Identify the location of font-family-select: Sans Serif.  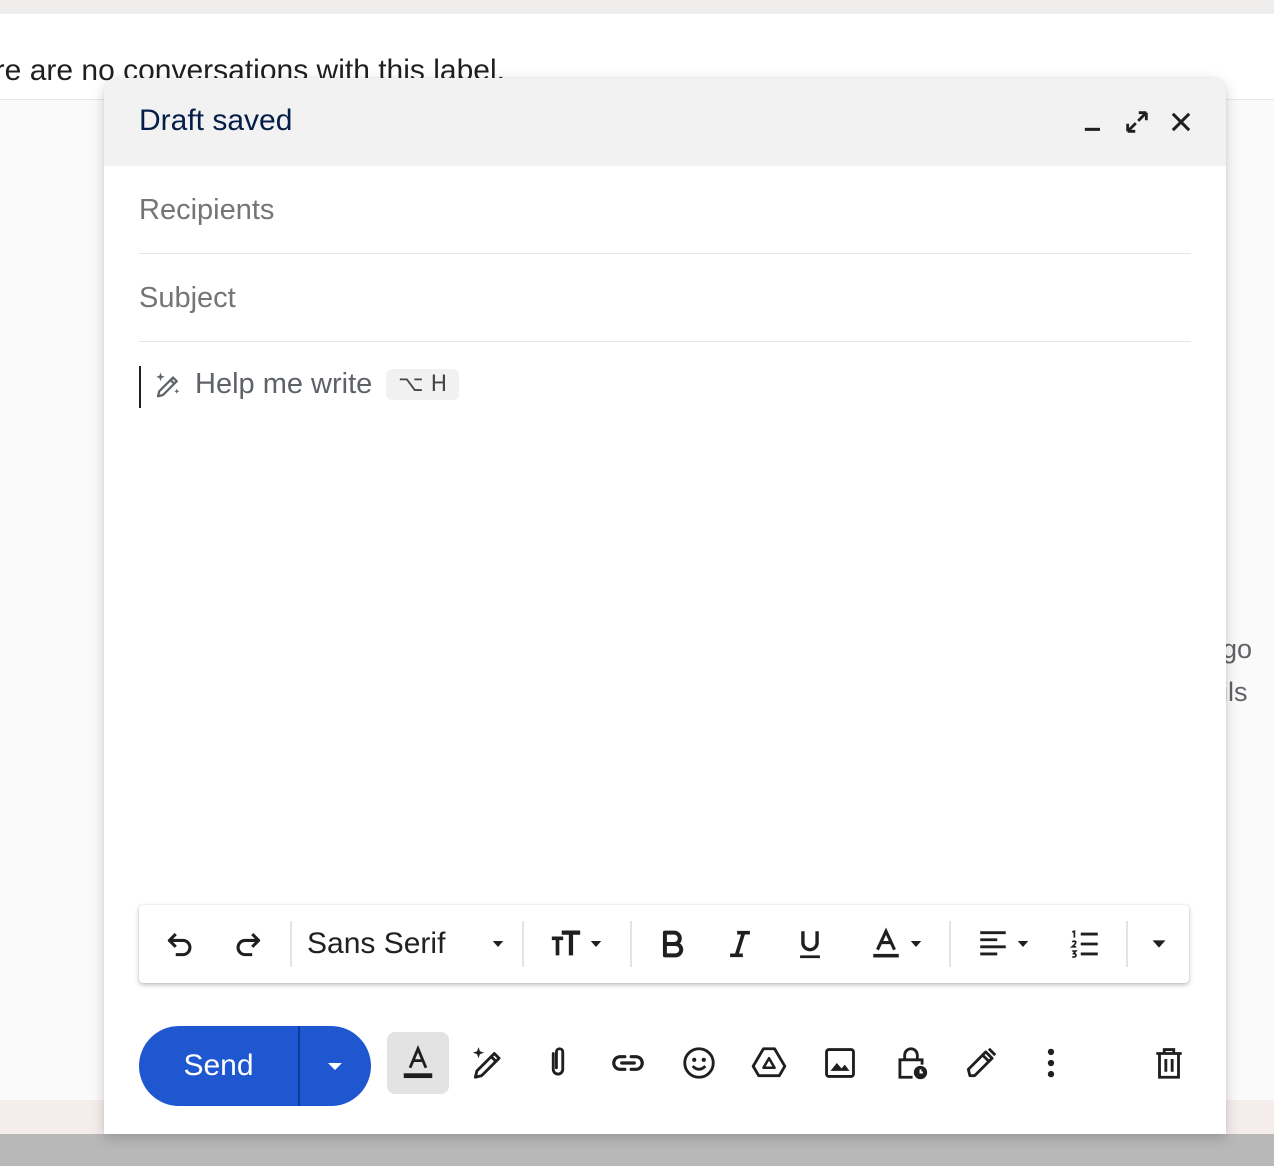
(407, 944).